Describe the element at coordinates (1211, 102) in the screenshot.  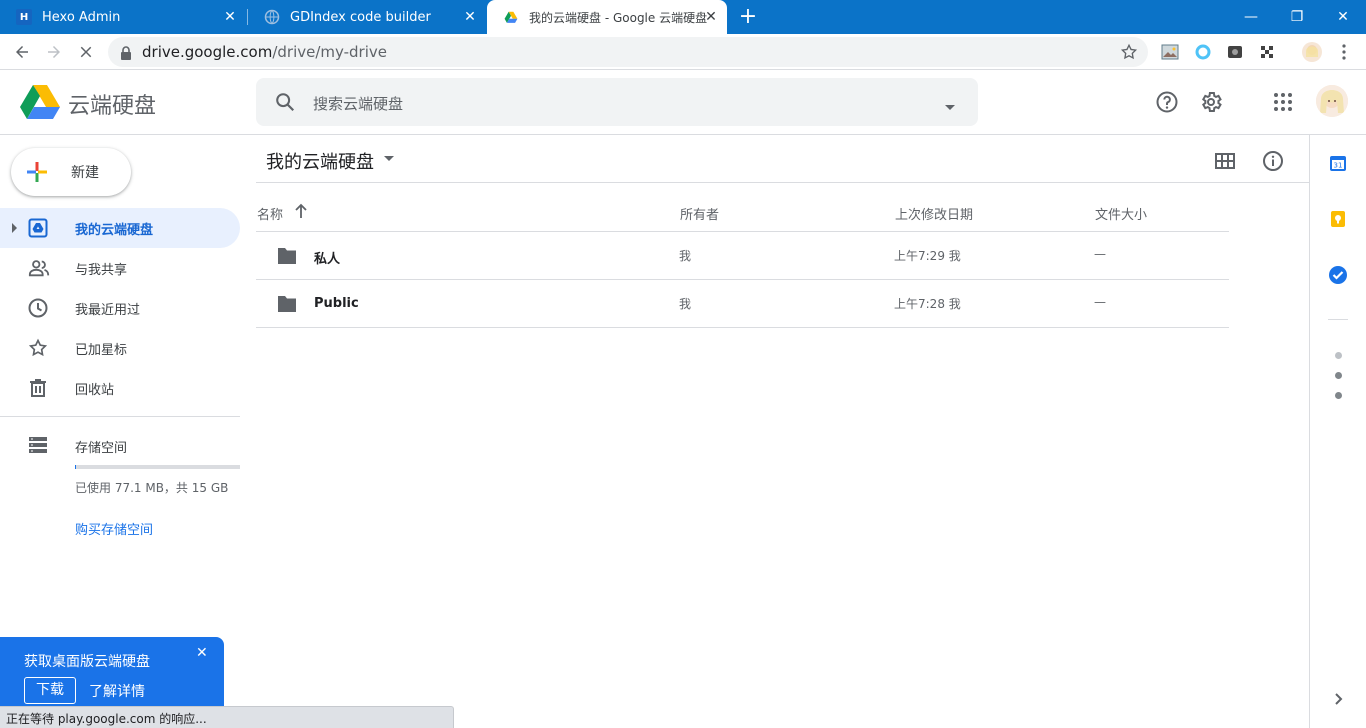
I see `settings-gear-icon` at that location.